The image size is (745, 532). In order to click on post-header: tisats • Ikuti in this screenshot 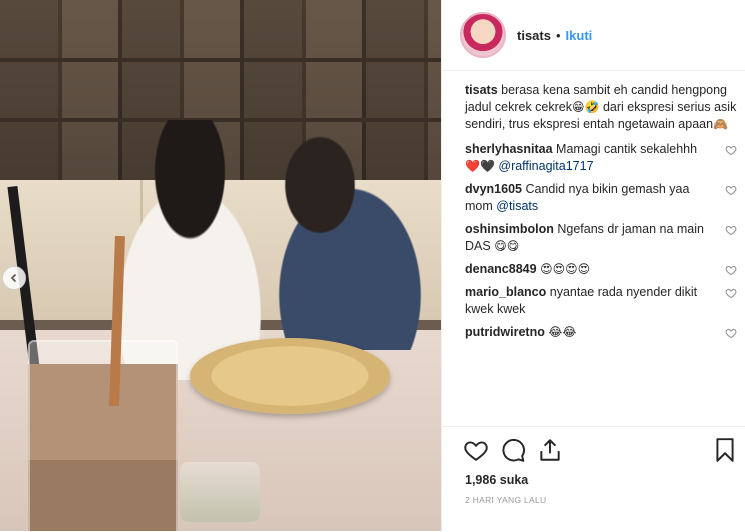, I will do `click(593, 35)`.